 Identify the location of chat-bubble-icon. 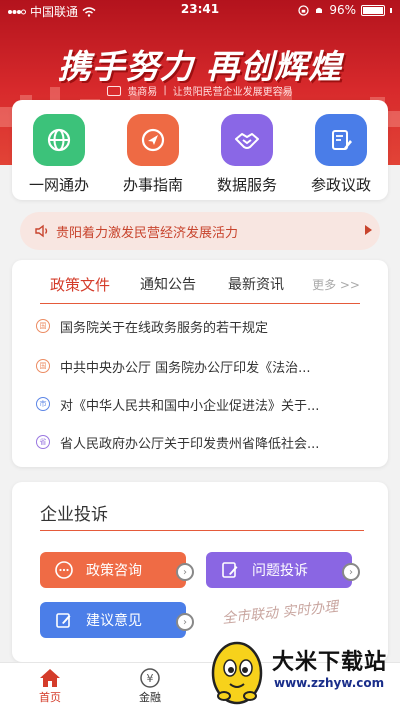
(64, 570).